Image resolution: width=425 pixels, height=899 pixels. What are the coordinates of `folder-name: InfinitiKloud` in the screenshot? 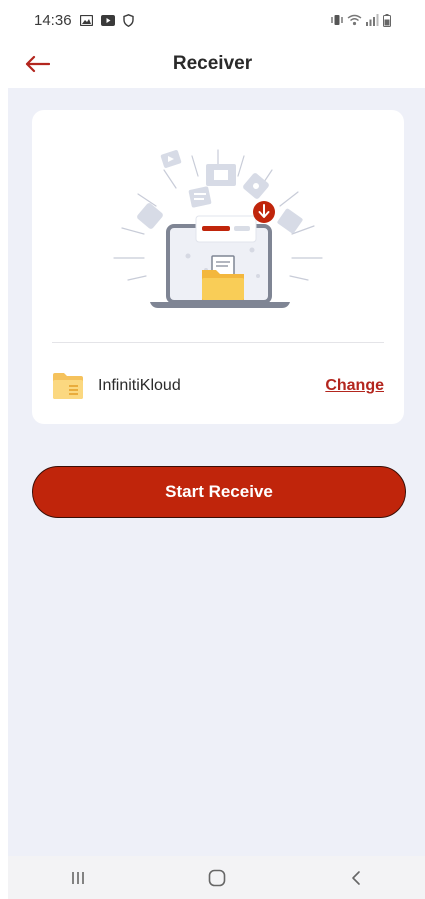 It's located at (139, 385).